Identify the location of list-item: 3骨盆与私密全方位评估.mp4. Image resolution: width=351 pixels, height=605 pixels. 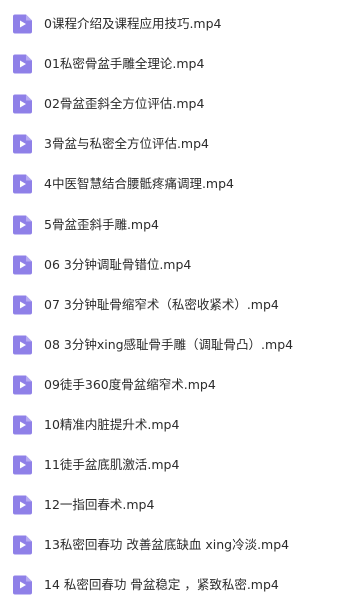
(175, 144).